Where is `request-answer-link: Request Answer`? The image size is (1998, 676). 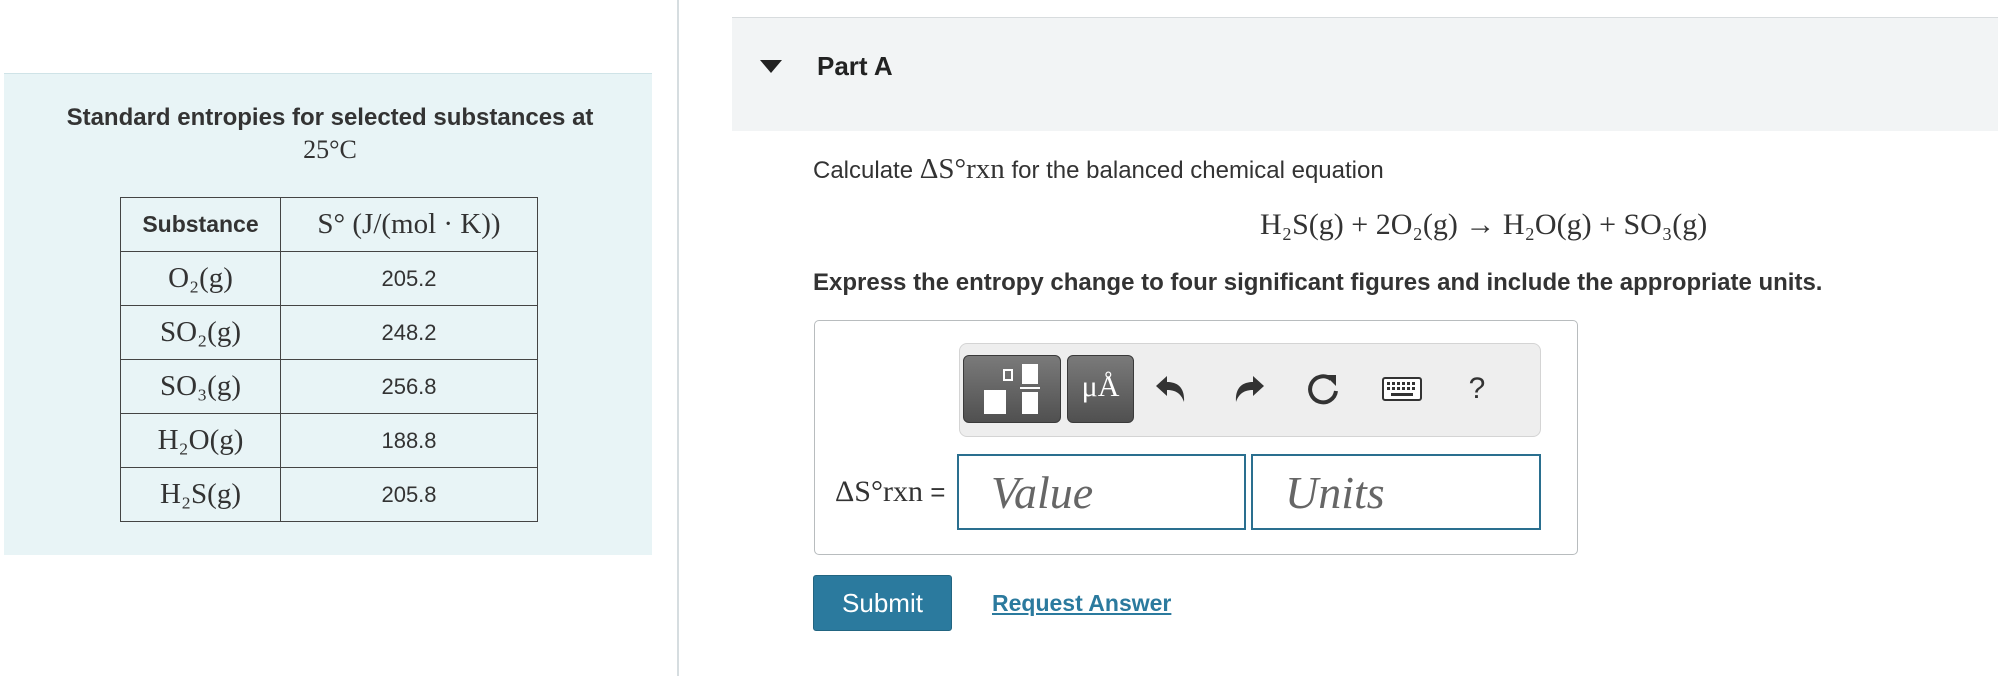
request-answer-link: Request Answer is located at coordinates (1081, 603).